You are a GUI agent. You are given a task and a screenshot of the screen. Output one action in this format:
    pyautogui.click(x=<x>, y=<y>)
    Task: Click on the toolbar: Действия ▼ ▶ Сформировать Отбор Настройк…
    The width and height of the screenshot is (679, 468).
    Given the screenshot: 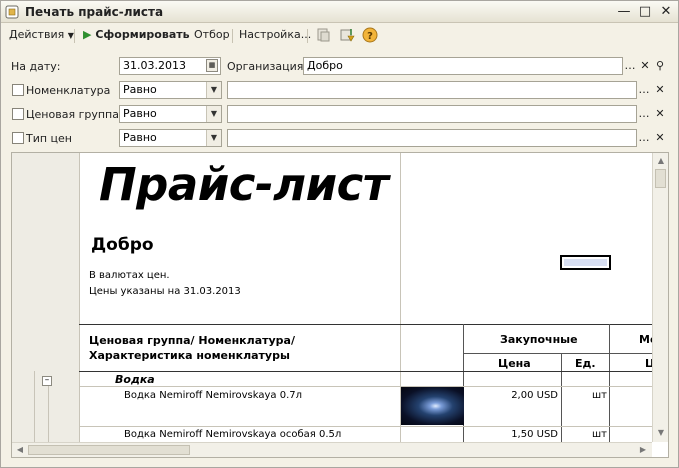 What is the action you would take?
    pyautogui.click(x=339, y=35)
    